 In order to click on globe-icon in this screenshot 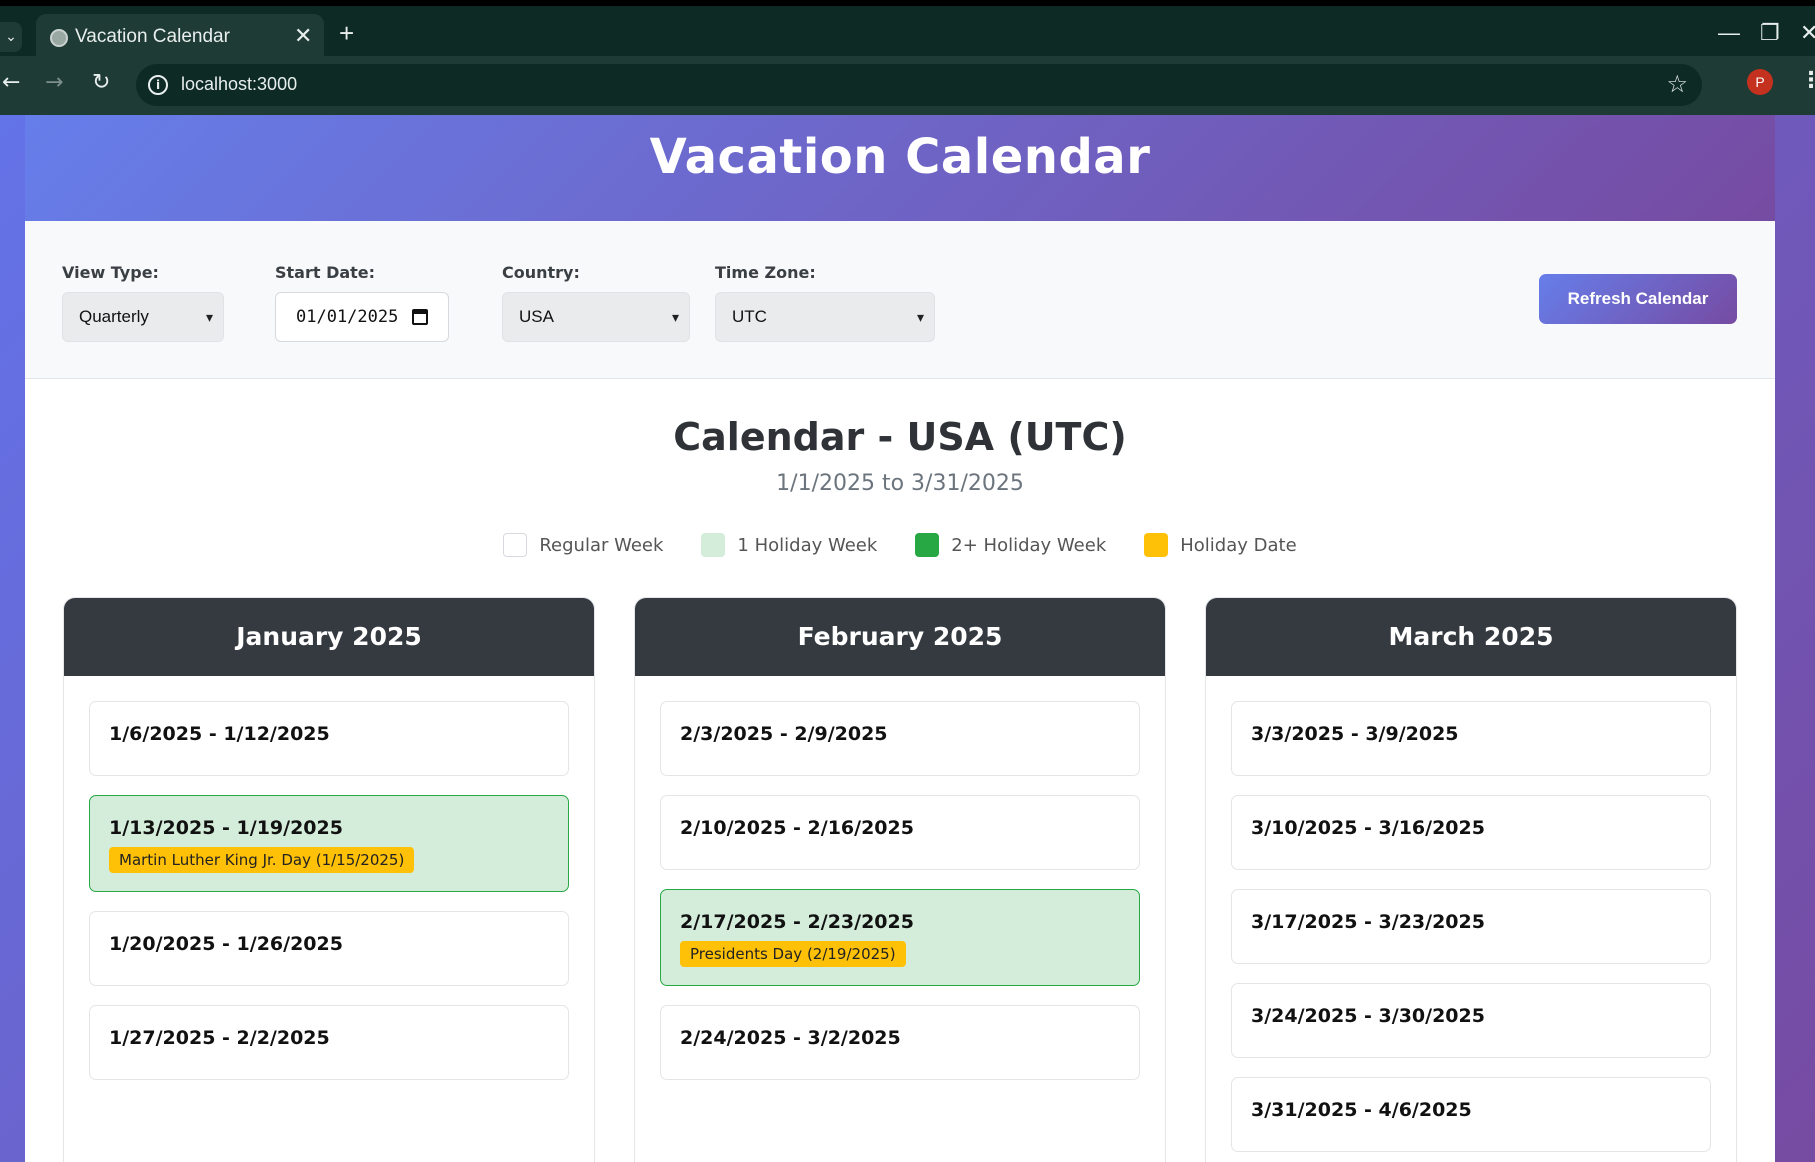, I will do `click(59, 38)`.